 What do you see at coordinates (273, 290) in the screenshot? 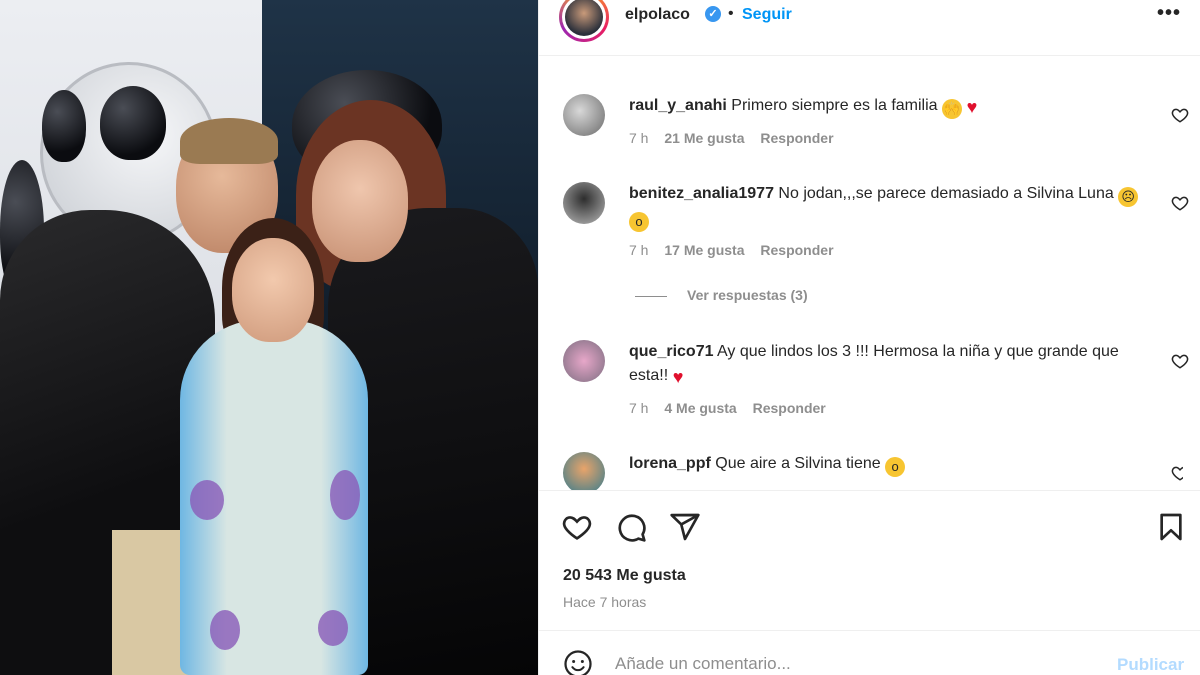
I see `photo-person-girl-face` at bounding box center [273, 290].